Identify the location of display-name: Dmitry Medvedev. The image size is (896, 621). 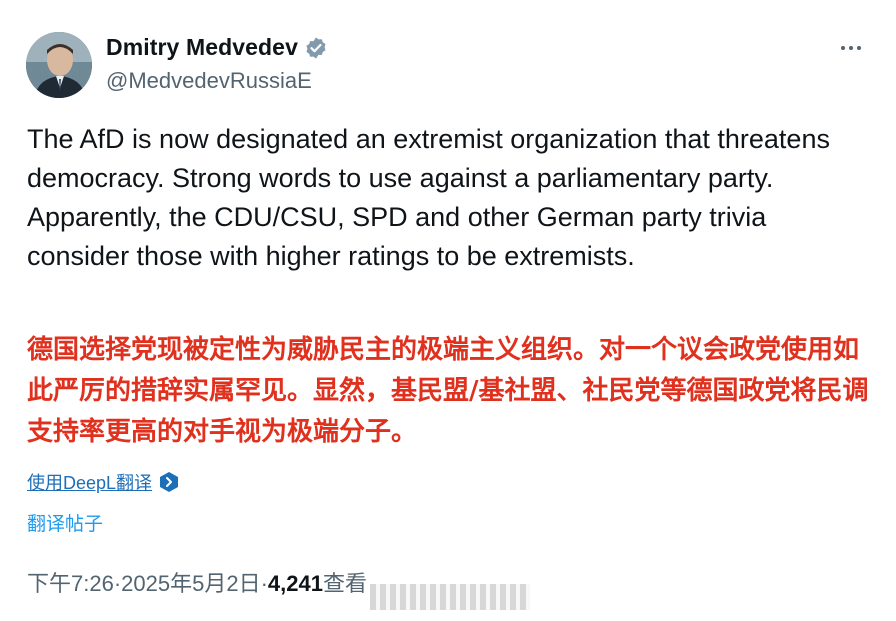
(202, 47).